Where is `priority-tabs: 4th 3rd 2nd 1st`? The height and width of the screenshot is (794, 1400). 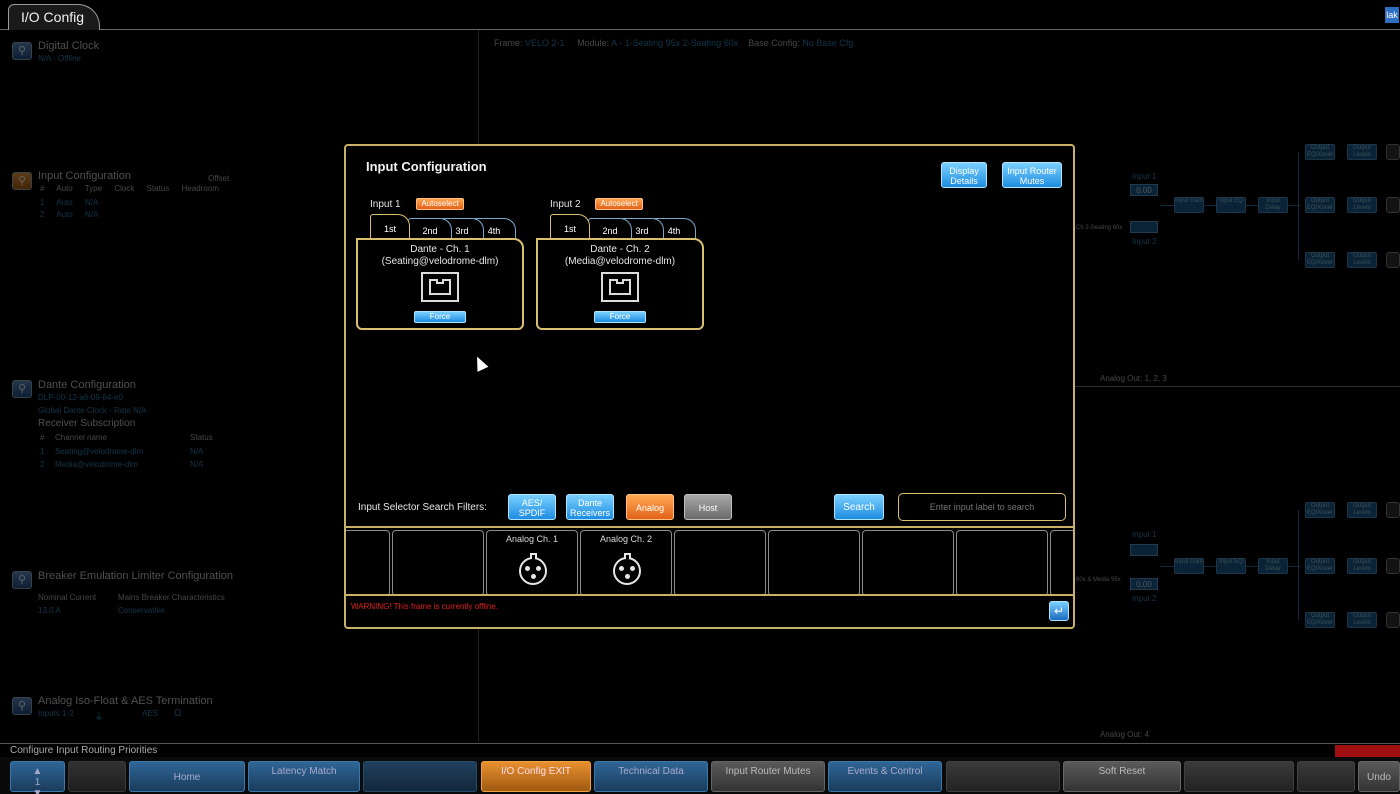
priority-tabs: 4th 3rd 2nd 1st is located at coordinates (623, 227).